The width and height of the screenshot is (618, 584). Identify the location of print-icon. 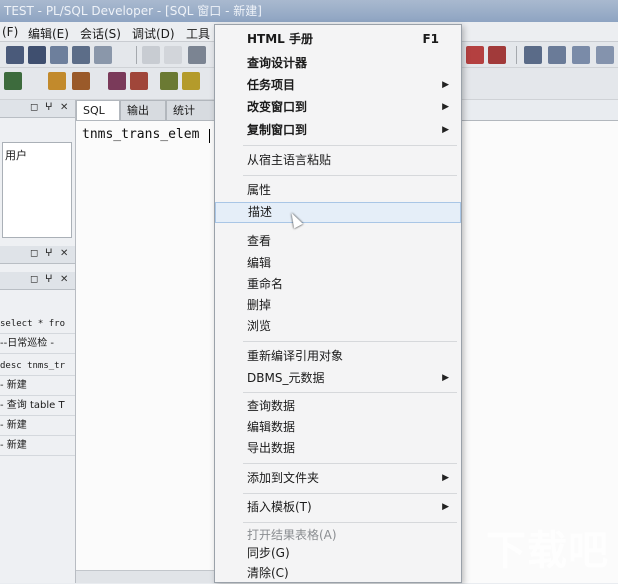
(59, 55).